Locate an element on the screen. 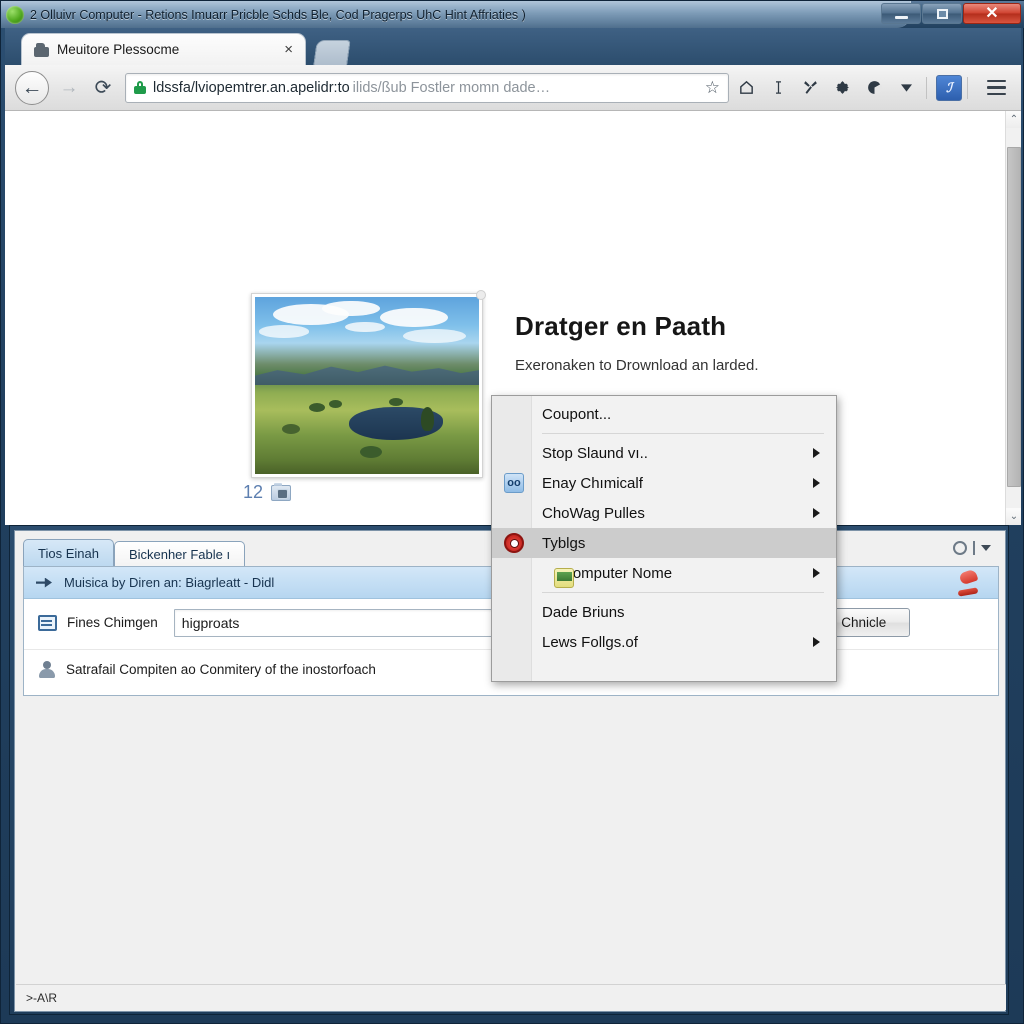  browser-tab-active: Meuitore Plessocme × is located at coordinates (163, 49).